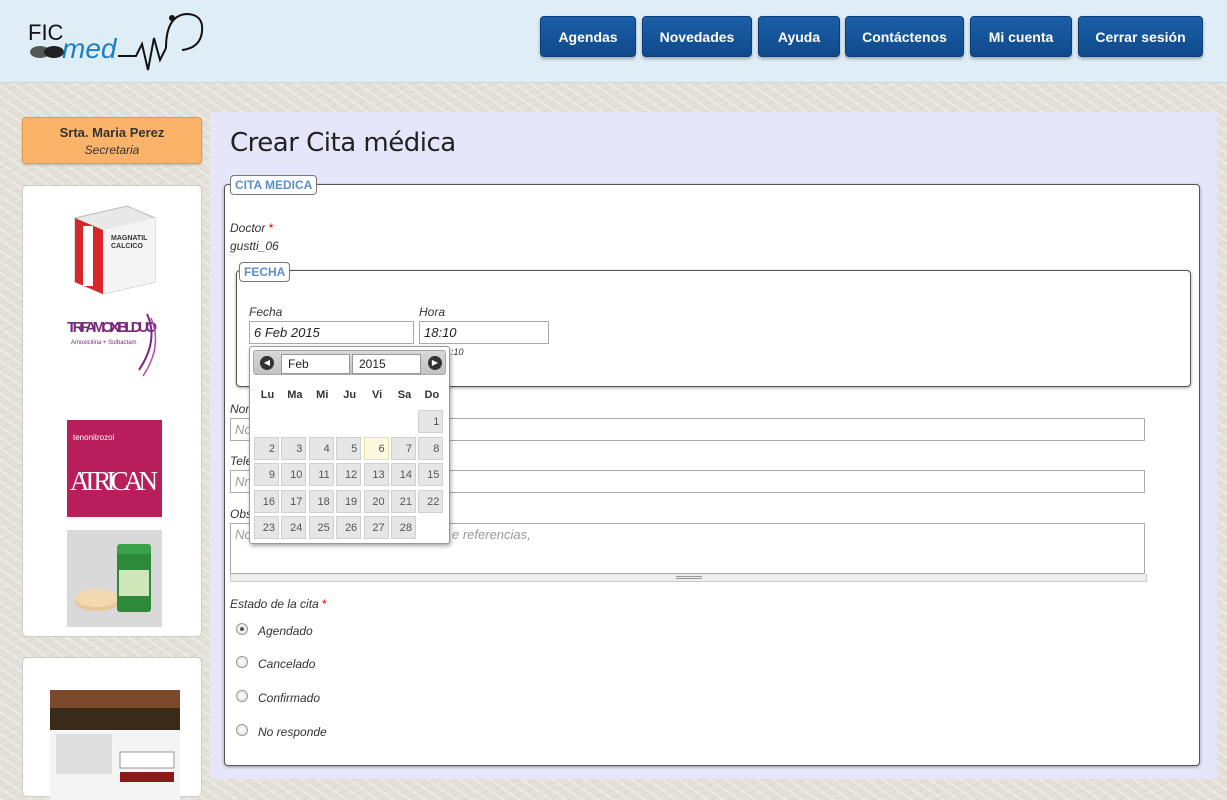  Describe the element at coordinates (588, 36) in the screenshot. I see `nav-agendas-button: Agendas` at that location.